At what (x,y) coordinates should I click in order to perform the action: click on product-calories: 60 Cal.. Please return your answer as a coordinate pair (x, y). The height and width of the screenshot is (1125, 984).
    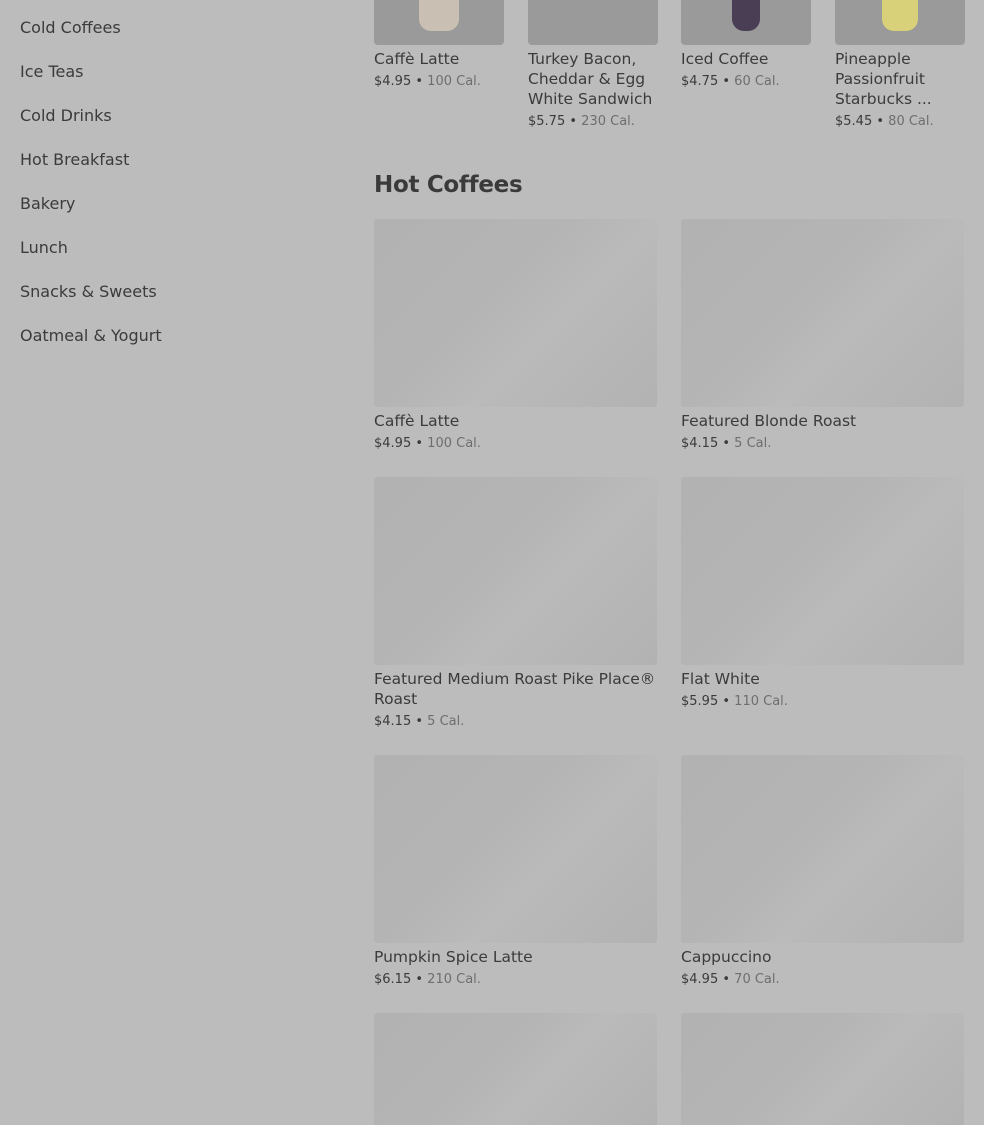
    Looking at the image, I should click on (757, 81).